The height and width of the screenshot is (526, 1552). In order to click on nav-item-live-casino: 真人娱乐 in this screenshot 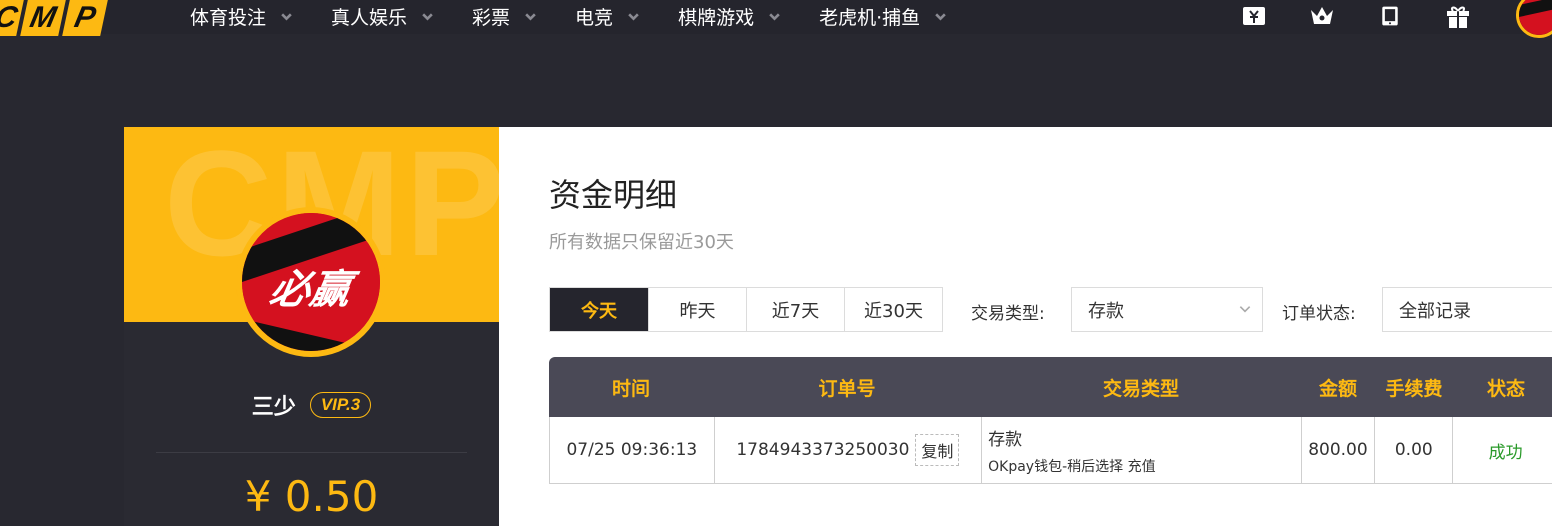, I will do `click(382, 16)`.